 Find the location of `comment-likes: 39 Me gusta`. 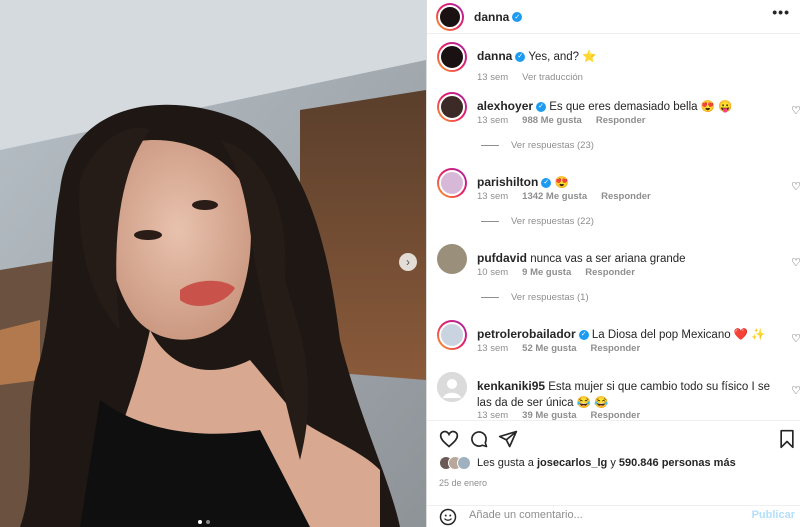

comment-likes: 39 Me gusta is located at coordinates (549, 415).